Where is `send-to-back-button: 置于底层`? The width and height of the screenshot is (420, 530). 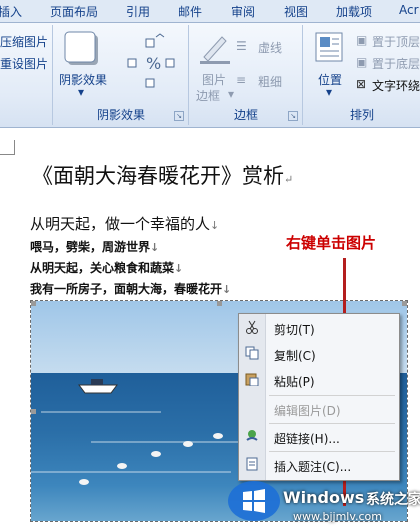 send-to-back-button: 置于底层 is located at coordinates (396, 63).